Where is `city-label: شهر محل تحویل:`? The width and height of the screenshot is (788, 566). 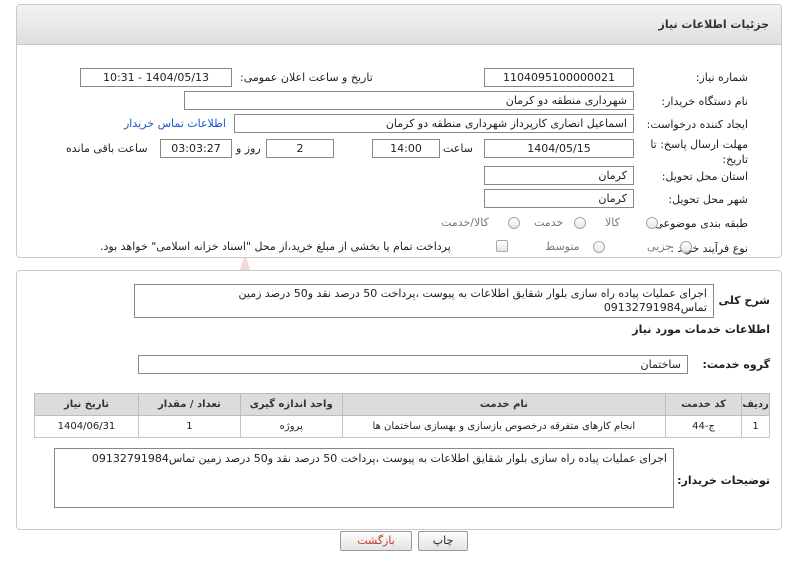 city-label: شهر محل تحویل: is located at coordinates (708, 199).